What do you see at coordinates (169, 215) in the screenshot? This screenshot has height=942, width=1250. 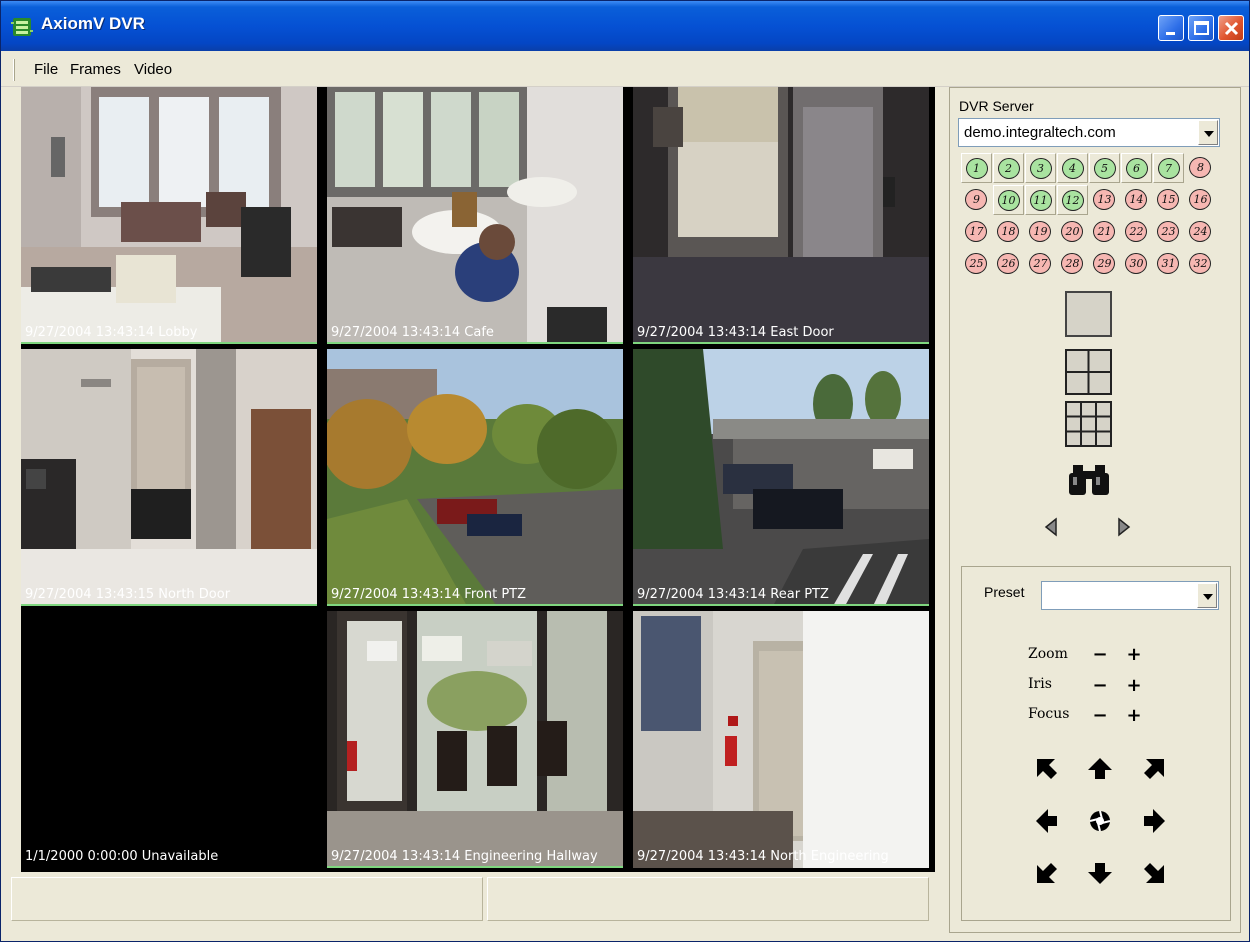 I see `camera-tile-lobby: 9/27/2004 13:43:14 Lobby` at bounding box center [169, 215].